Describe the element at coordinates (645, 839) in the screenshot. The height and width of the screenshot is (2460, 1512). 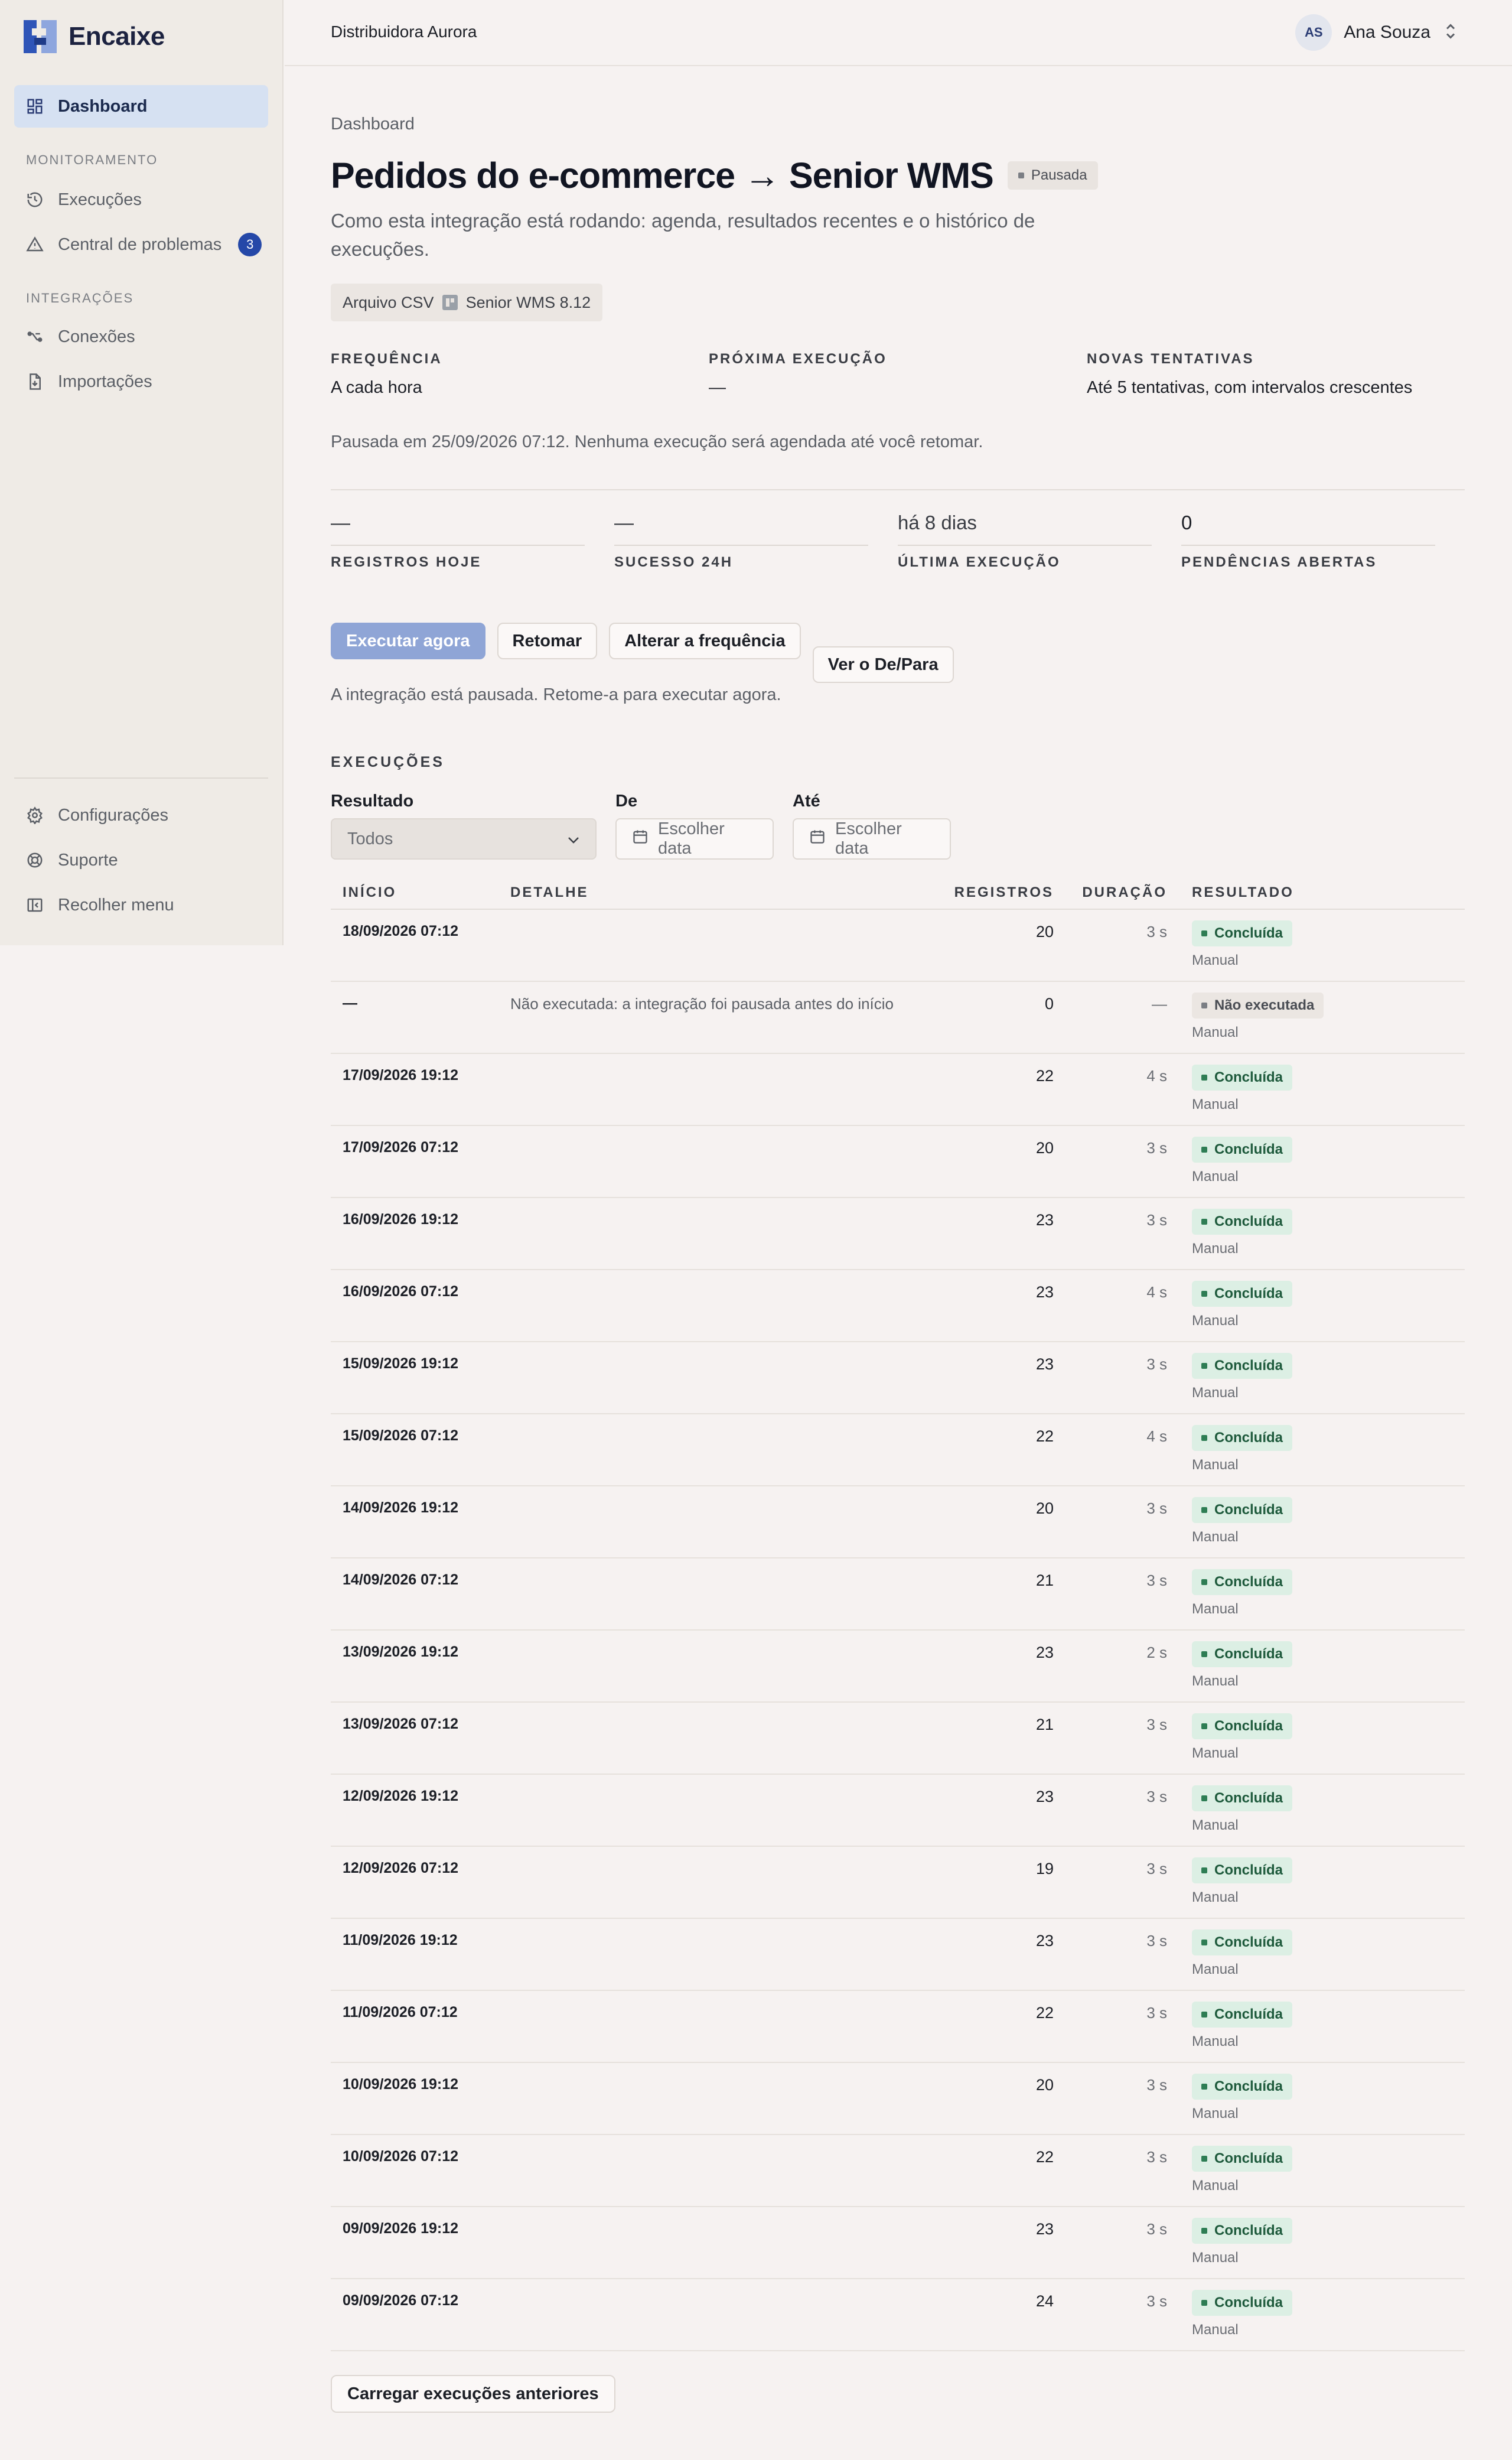
I see `calendar-icon` at that location.